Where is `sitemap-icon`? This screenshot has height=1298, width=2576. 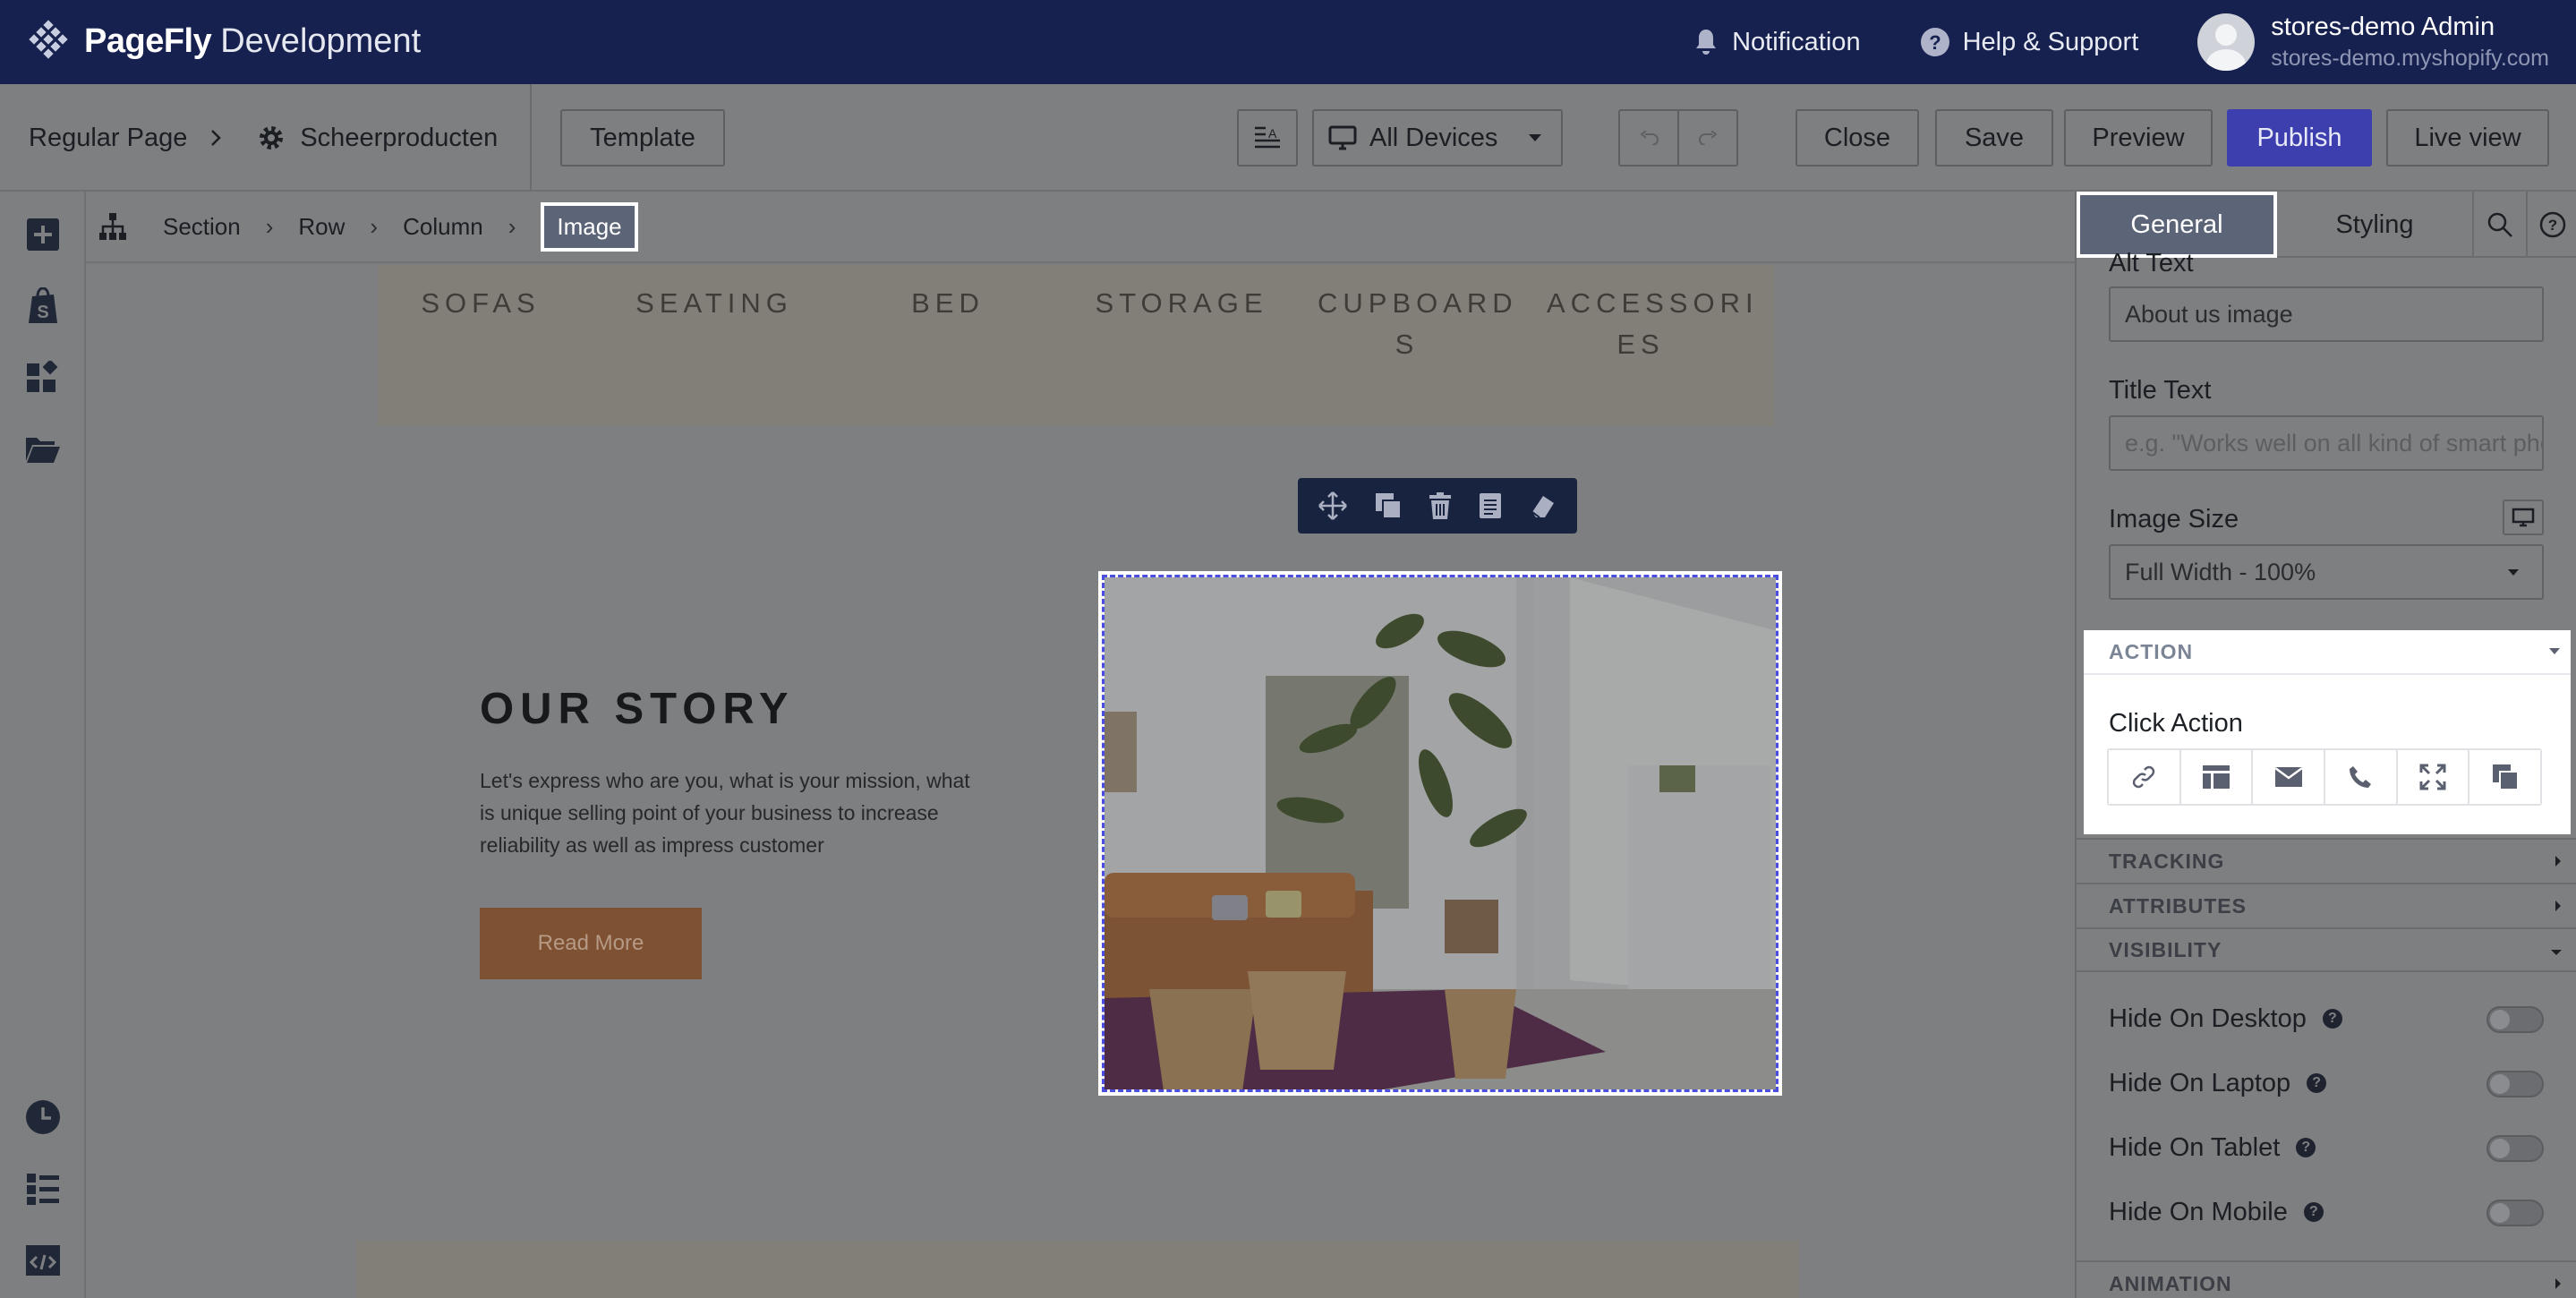 sitemap-icon is located at coordinates (112, 226).